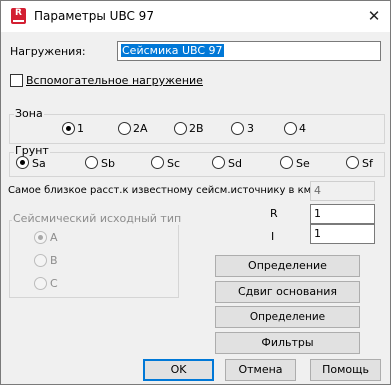 The width and height of the screenshot is (391, 385). What do you see at coordinates (342, 191) in the screenshot?
I see `distance-input: 4` at bounding box center [342, 191].